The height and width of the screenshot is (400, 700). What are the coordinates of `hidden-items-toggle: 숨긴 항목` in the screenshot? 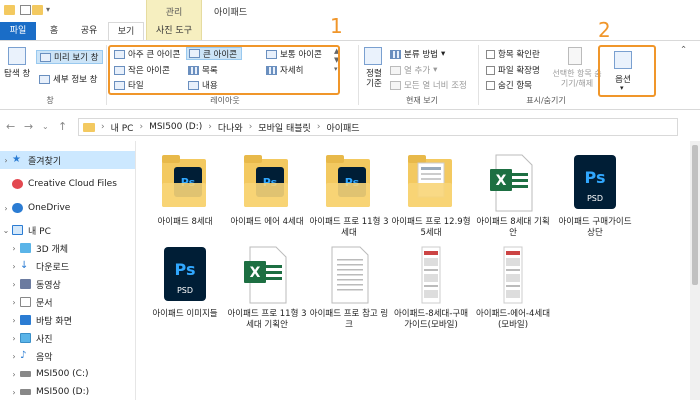 It's located at (509, 85).